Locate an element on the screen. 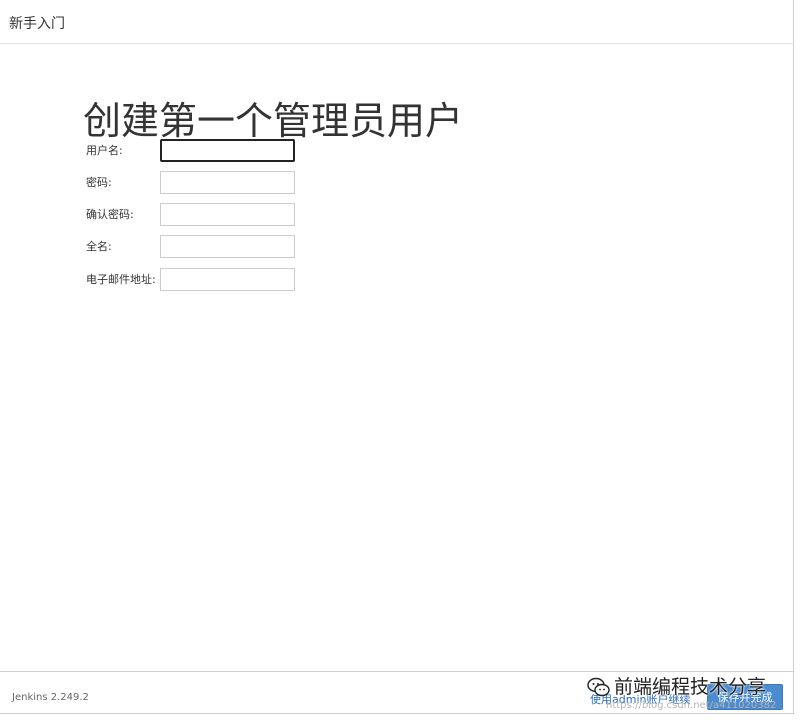  username-label: 用户名: is located at coordinates (104, 150).